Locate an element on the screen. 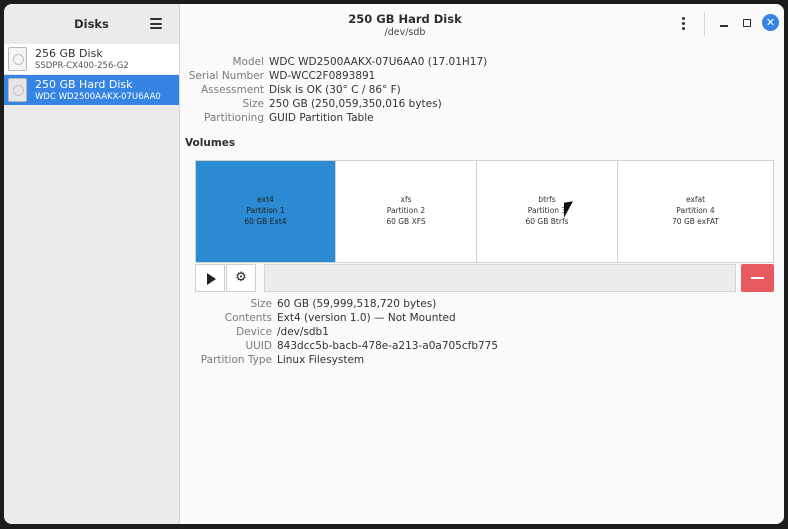 This screenshot has width=788, height=529. partition-4-block: exfat Partition 4 70 GB exFAT is located at coordinates (695, 211).